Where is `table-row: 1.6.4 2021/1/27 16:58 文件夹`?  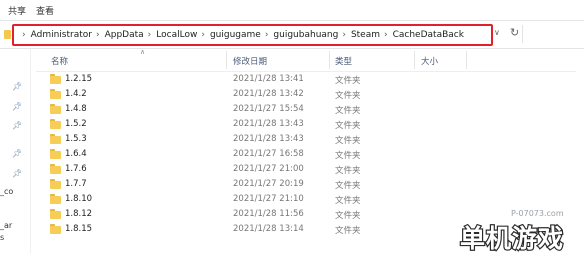 table-row: 1.6.4 2021/1/27 16:58 文件夹 is located at coordinates (296, 154).